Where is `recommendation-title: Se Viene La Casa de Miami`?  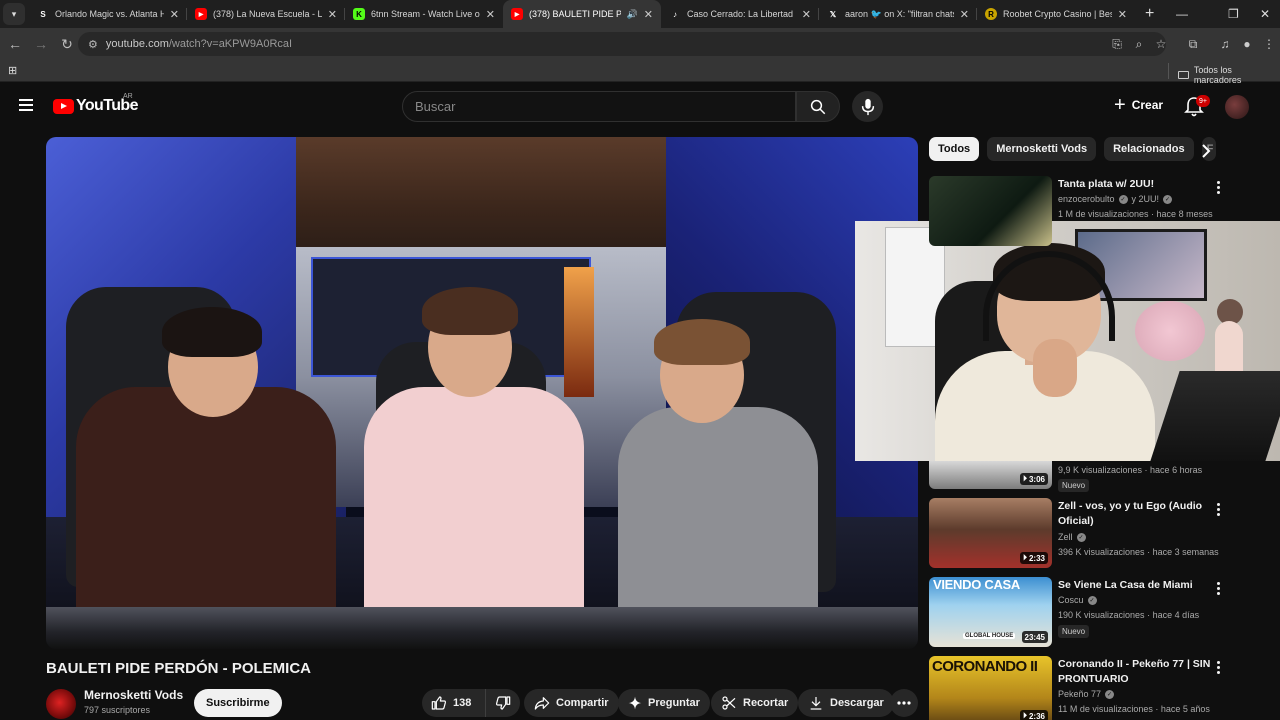 recommendation-title: Se Viene La Casa de Miami is located at coordinates (1138, 585).